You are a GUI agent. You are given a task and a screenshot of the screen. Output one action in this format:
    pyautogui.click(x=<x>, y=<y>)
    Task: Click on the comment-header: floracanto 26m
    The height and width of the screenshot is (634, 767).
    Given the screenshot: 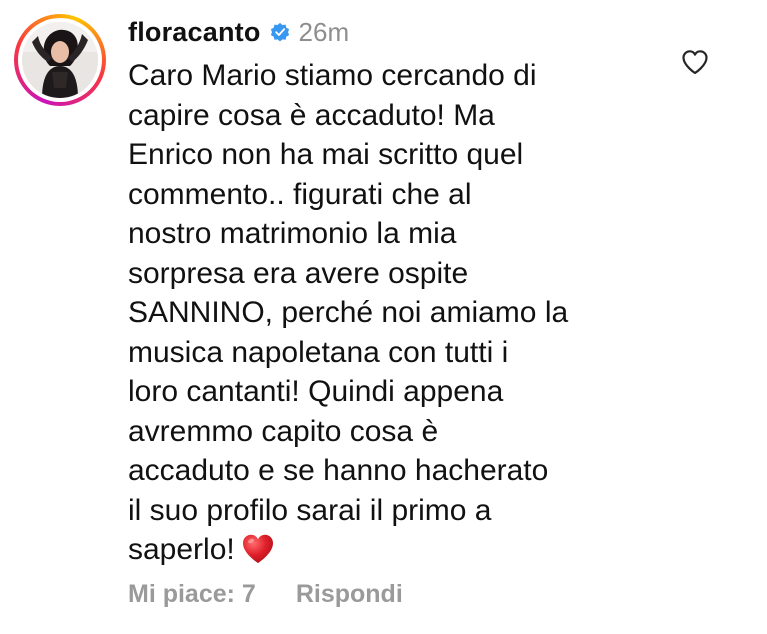 What is the action you would take?
    pyautogui.click(x=238, y=32)
    